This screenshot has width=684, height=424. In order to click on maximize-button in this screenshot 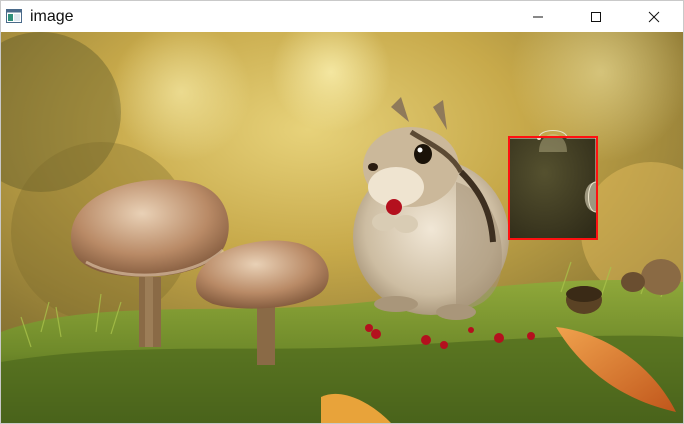, I will do `click(596, 16)`.